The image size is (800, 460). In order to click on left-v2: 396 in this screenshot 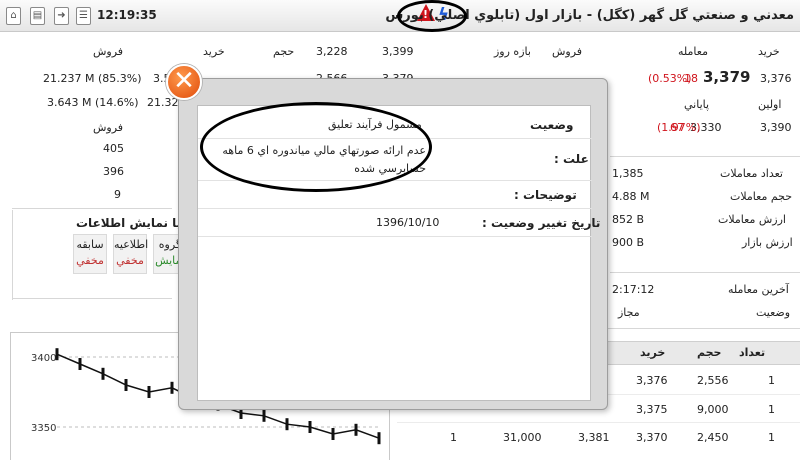, I will do `click(113, 171)`.